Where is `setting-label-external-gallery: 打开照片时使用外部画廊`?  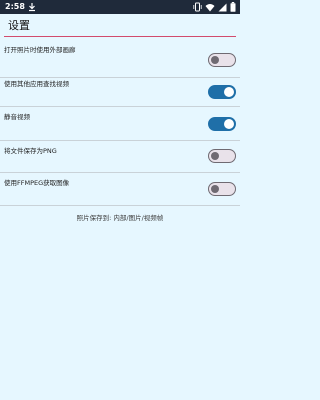 setting-label-external-gallery: 打开照片时使用外部画廊 is located at coordinates (40, 50).